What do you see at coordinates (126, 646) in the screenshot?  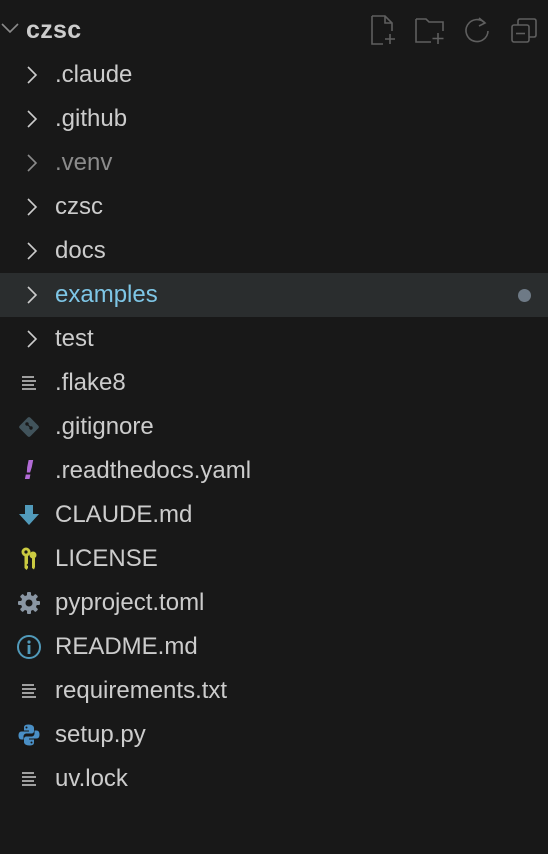 I see `file-label: README.md` at bounding box center [126, 646].